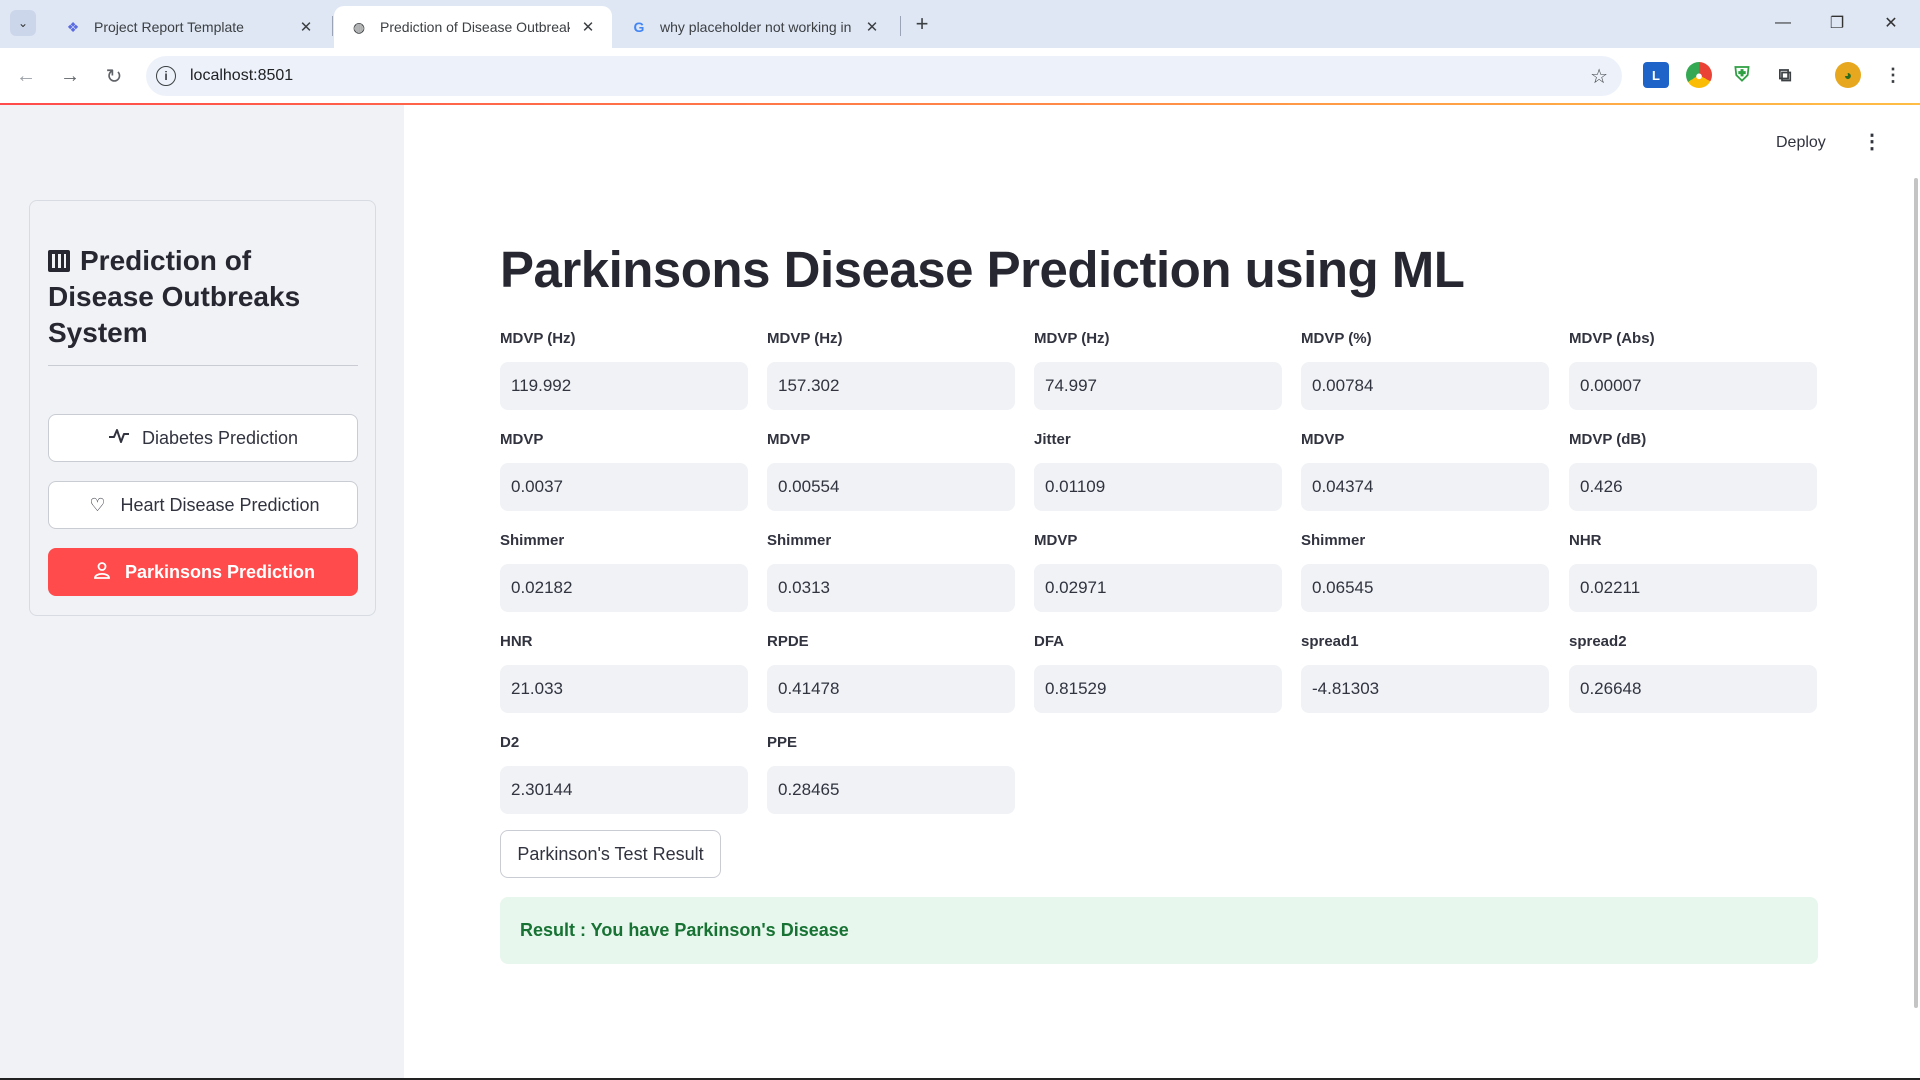 This screenshot has height=1080, width=1920. I want to click on menu-title: Prediction of Disease Outbreaks System, so click(203, 297).